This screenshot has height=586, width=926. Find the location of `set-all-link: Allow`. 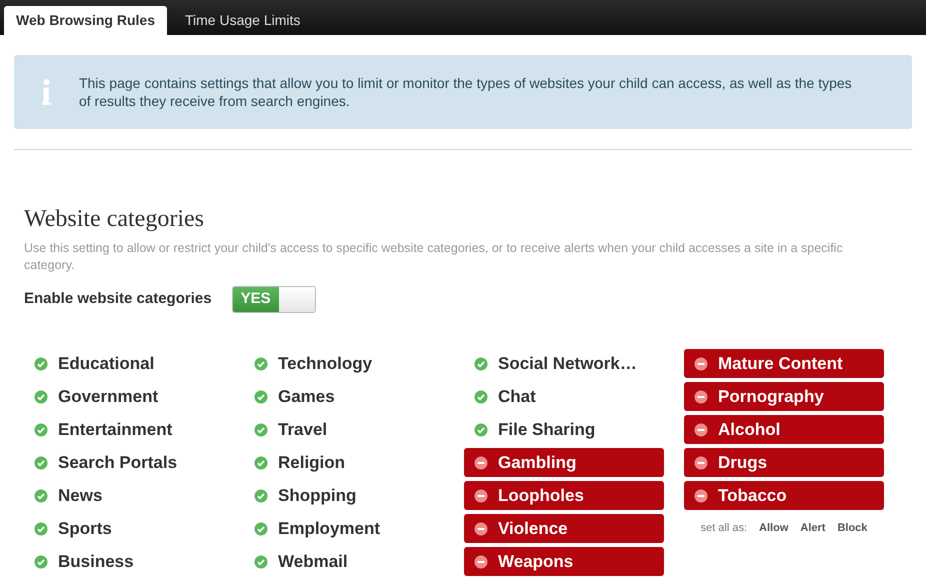

set-all-link: Allow is located at coordinates (773, 528).